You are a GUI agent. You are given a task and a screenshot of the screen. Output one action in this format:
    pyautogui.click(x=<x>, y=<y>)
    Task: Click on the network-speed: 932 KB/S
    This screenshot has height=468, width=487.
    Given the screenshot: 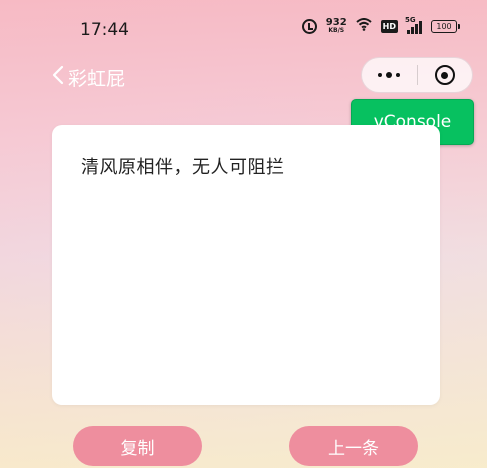 What is the action you would take?
    pyautogui.click(x=336, y=25)
    